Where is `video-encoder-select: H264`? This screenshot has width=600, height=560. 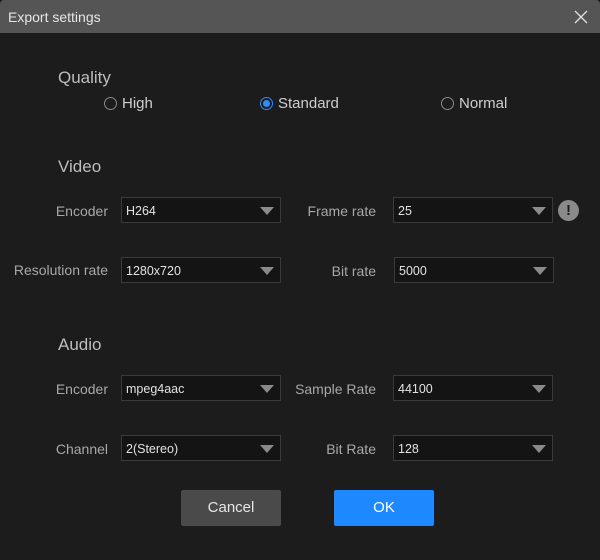
video-encoder-select: H264 is located at coordinates (201, 210).